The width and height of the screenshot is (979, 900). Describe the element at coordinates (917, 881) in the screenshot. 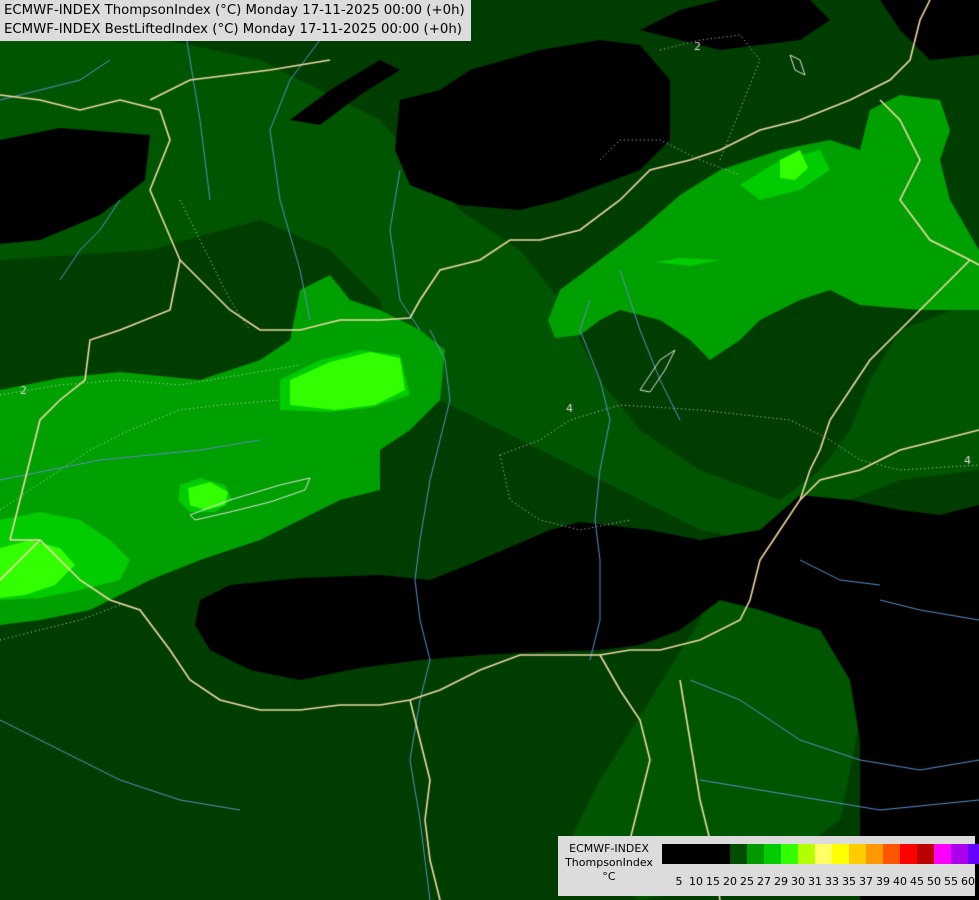

I see `legend-tick: 45` at that location.